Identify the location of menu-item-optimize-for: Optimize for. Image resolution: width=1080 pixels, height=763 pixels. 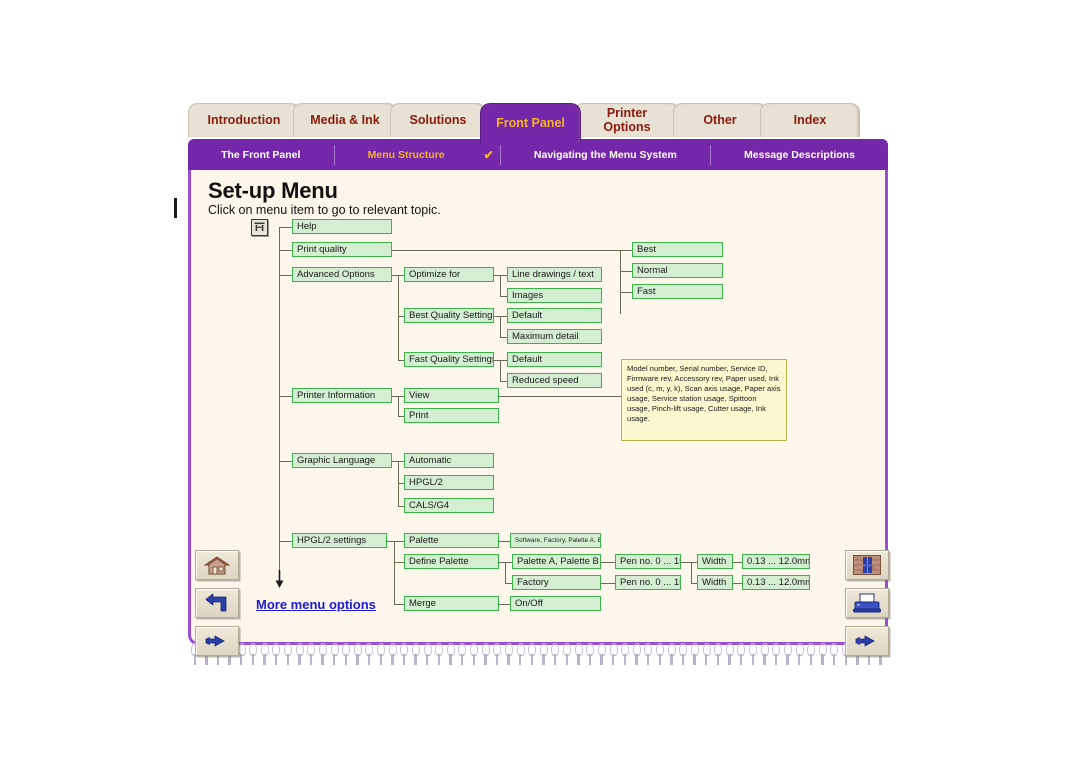
(449, 274).